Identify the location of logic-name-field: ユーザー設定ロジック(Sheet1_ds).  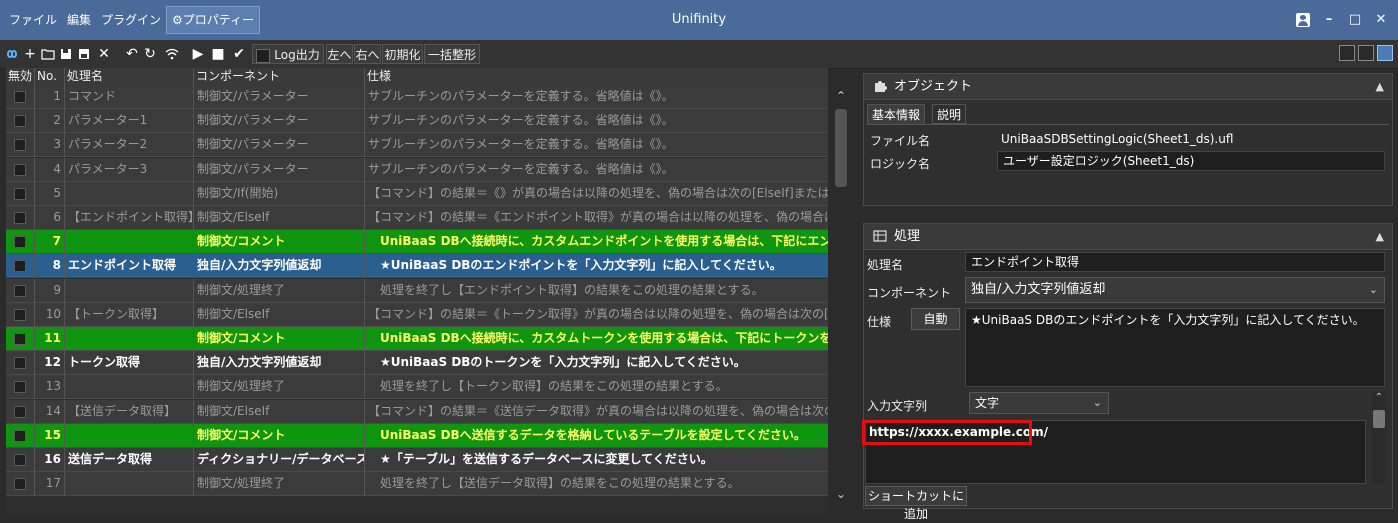
(1191, 161).